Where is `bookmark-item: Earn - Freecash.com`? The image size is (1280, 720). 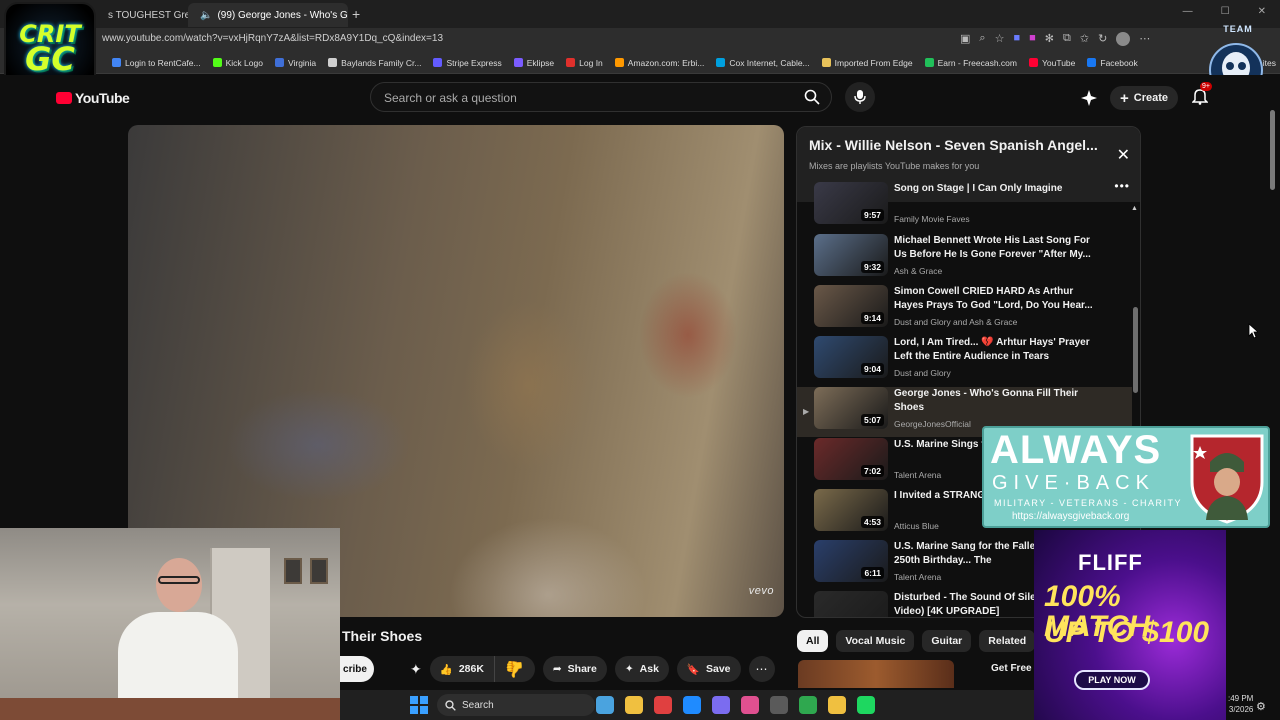 bookmark-item: Earn - Freecash.com is located at coordinates (970, 63).